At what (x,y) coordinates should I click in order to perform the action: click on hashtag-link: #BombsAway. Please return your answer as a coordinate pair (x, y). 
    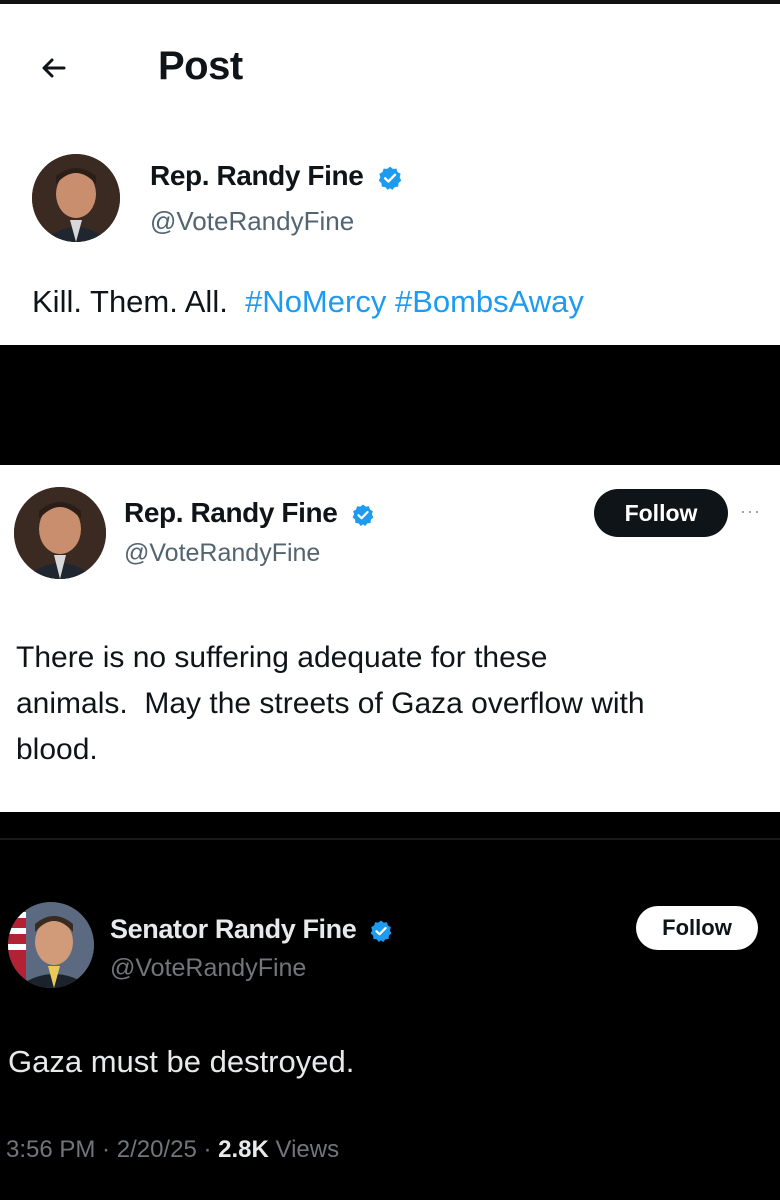
    Looking at the image, I should click on (489, 301).